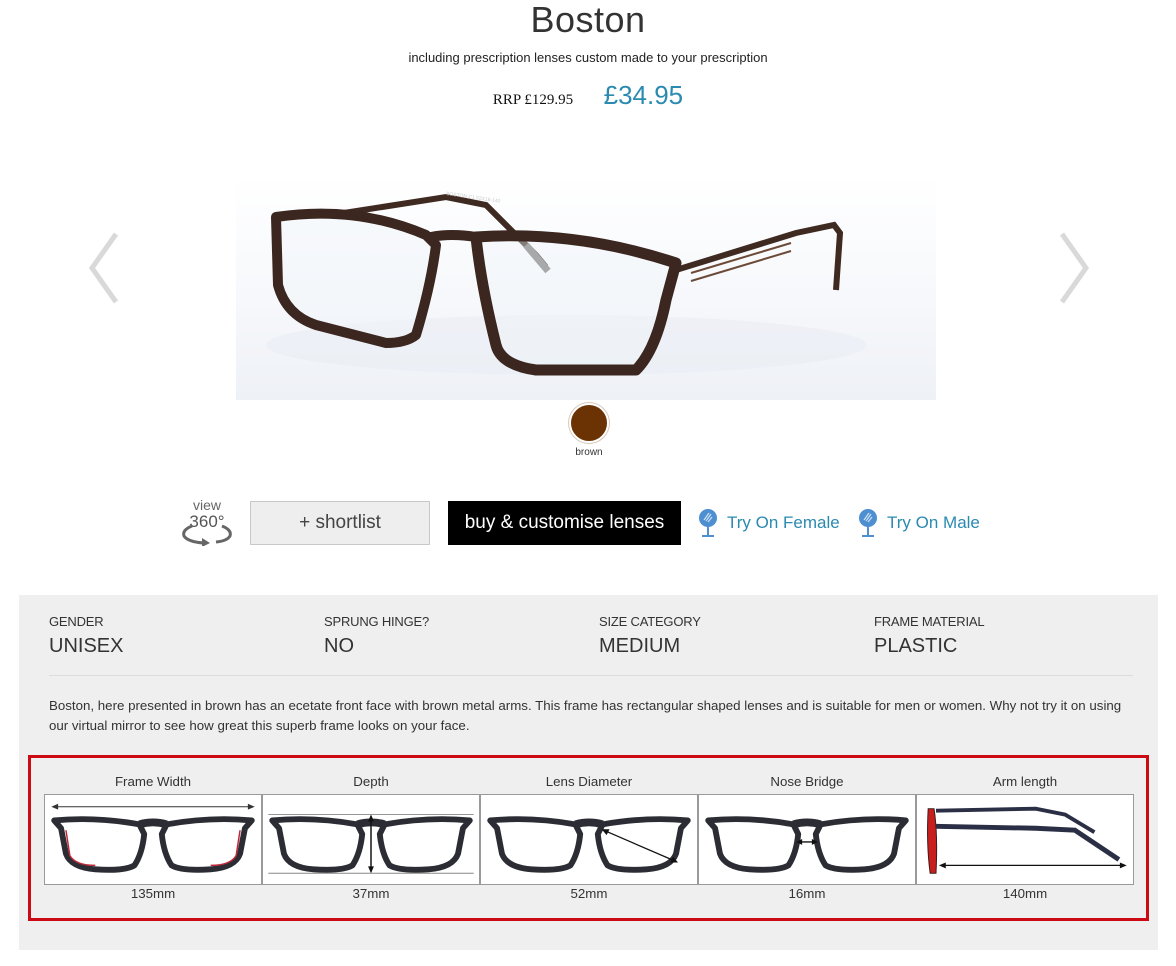  What do you see at coordinates (640, 646) in the screenshot?
I see `spec-value: MEDIUM` at bounding box center [640, 646].